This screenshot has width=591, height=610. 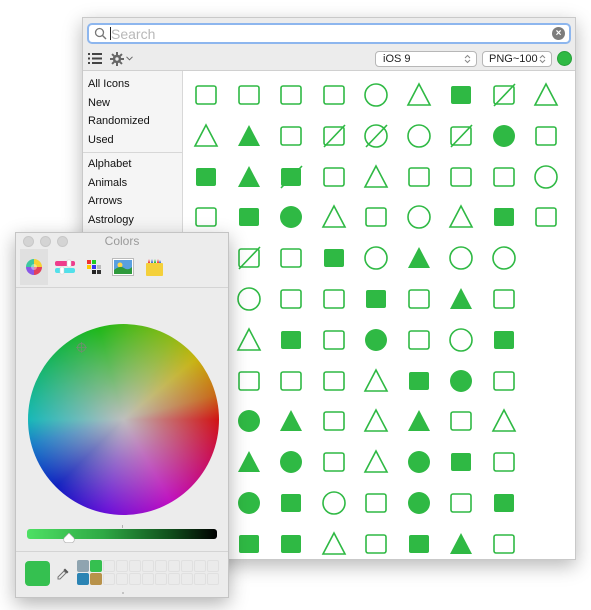 What do you see at coordinates (63, 574) in the screenshot?
I see `eyedropper-icon` at bounding box center [63, 574].